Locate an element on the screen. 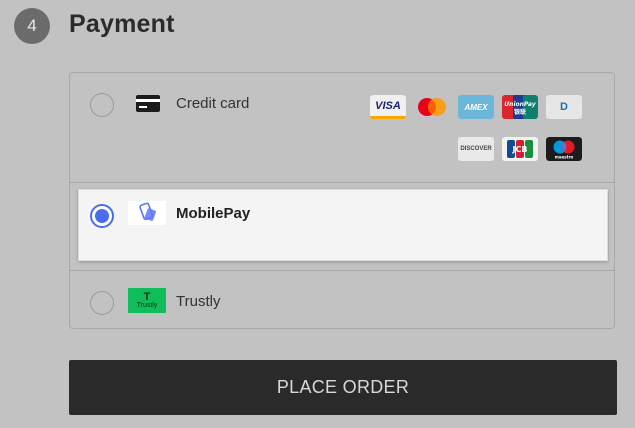 The height and width of the screenshot is (428, 635). unionpay-logo: UnionPay 银联 is located at coordinates (520, 107).